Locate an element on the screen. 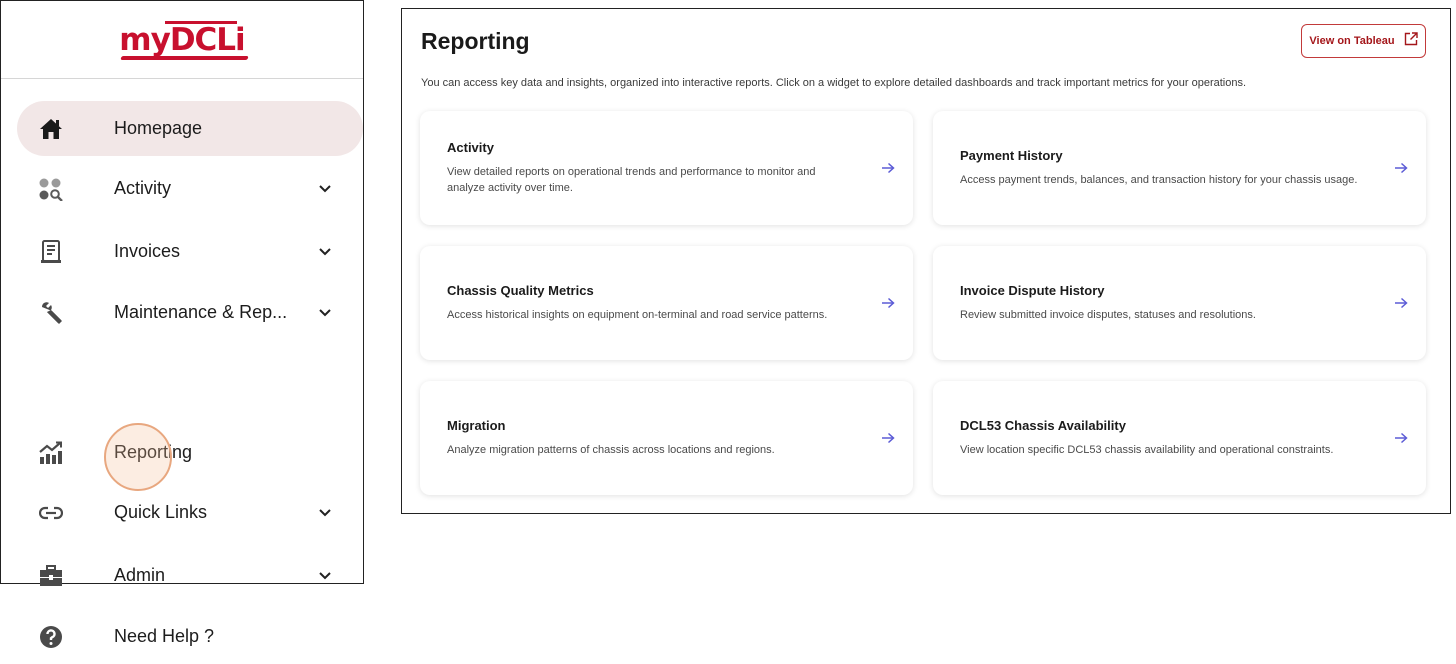  sidebar-item-reporting: Reporting is located at coordinates (190, 452).